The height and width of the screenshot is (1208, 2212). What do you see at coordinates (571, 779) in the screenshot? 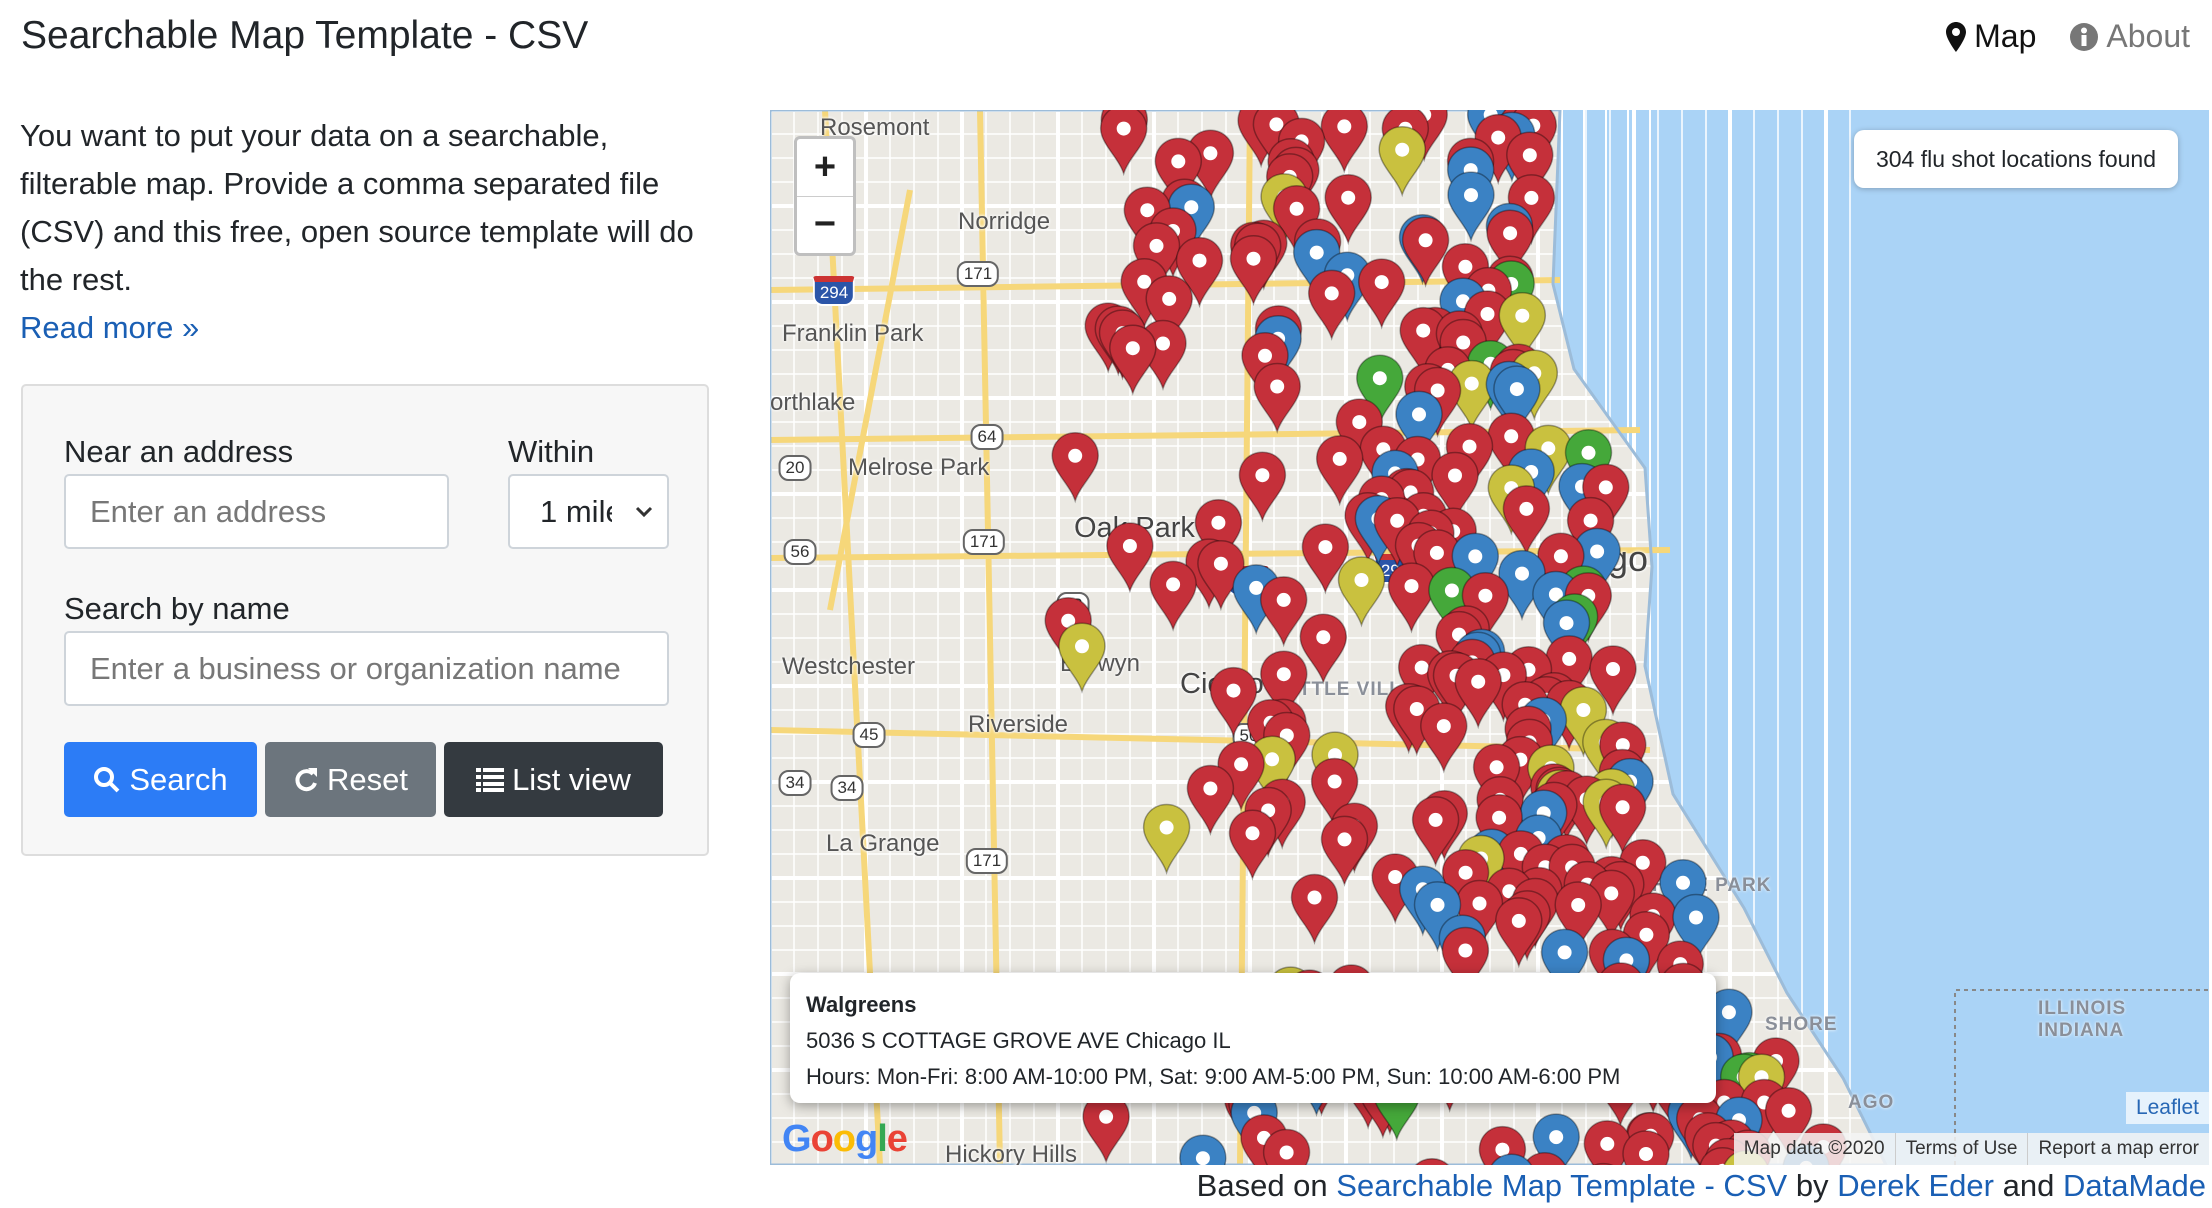
I see `list-view-label: List view` at bounding box center [571, 779].